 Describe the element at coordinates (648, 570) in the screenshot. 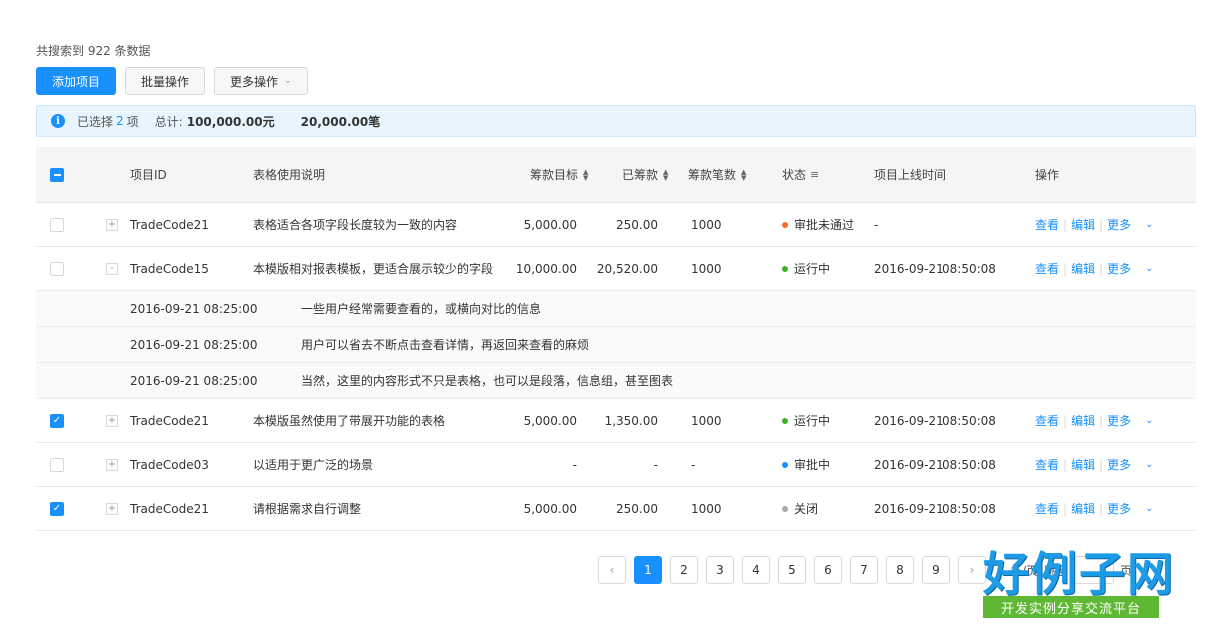

I see `page-button: 1` at that location.